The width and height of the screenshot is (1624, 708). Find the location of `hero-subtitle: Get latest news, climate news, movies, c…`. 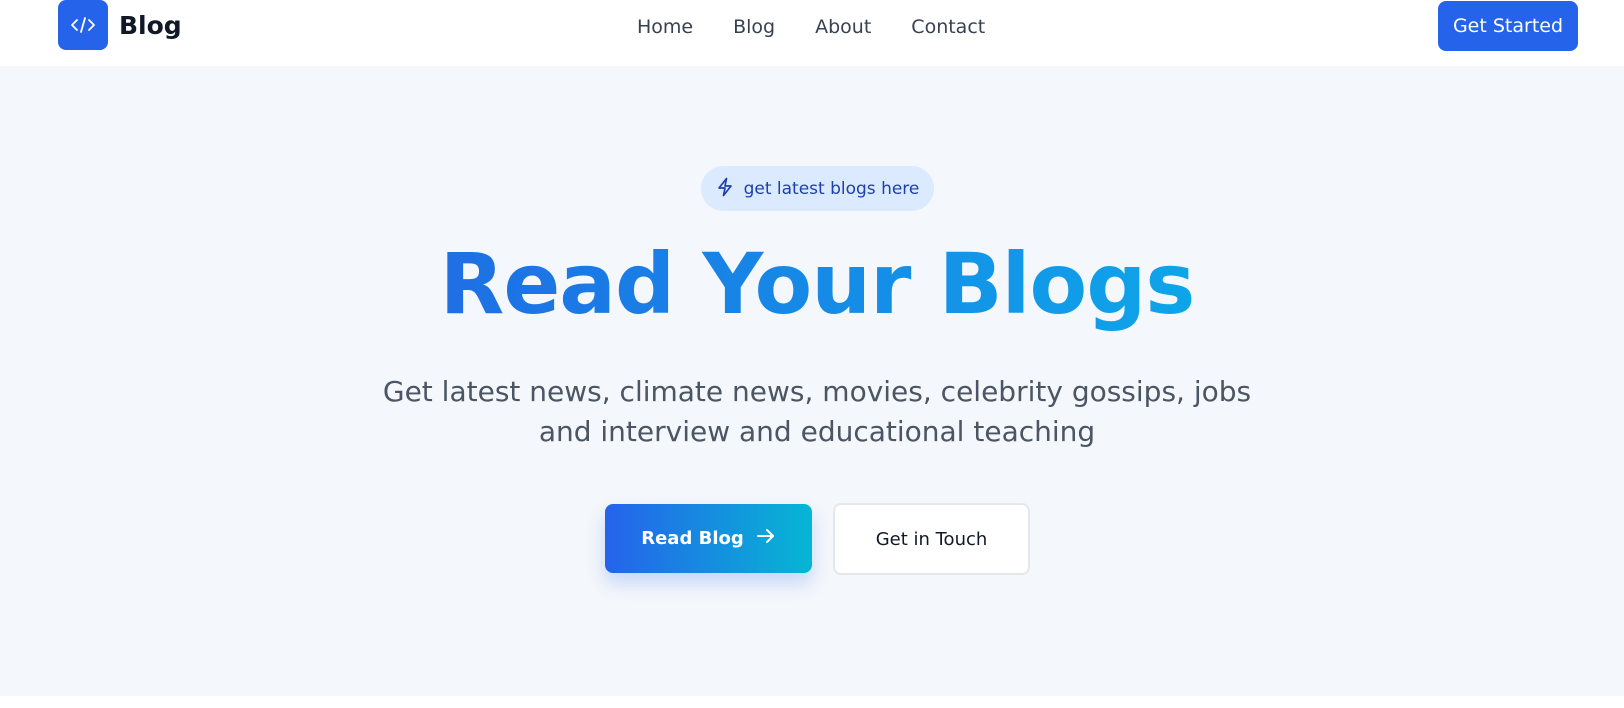

hero-subtitle: Get latest news, climate news, movies, c… is located at coordinates (817, 411).